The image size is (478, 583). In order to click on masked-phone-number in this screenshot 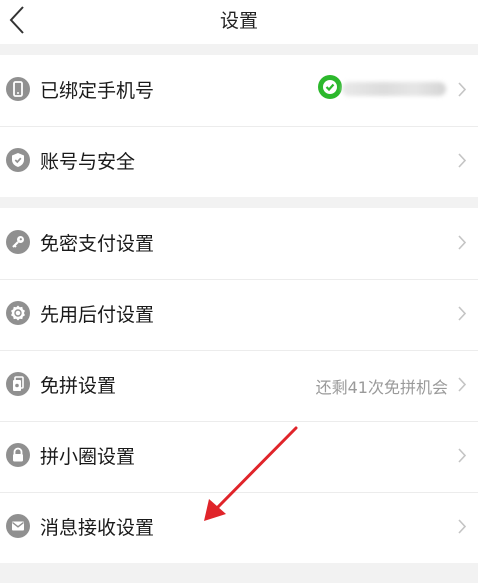, I will do `click(394, 89)`.